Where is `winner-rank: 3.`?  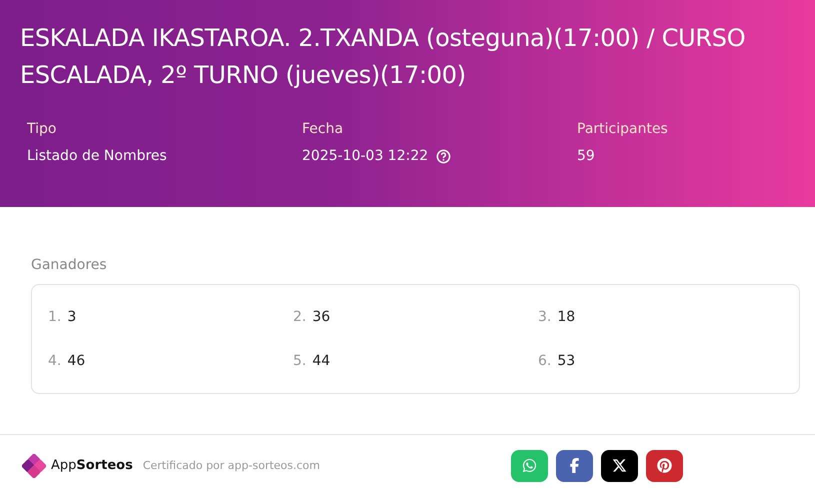
winner-rank: 3. is located at coordinates (545, 317).